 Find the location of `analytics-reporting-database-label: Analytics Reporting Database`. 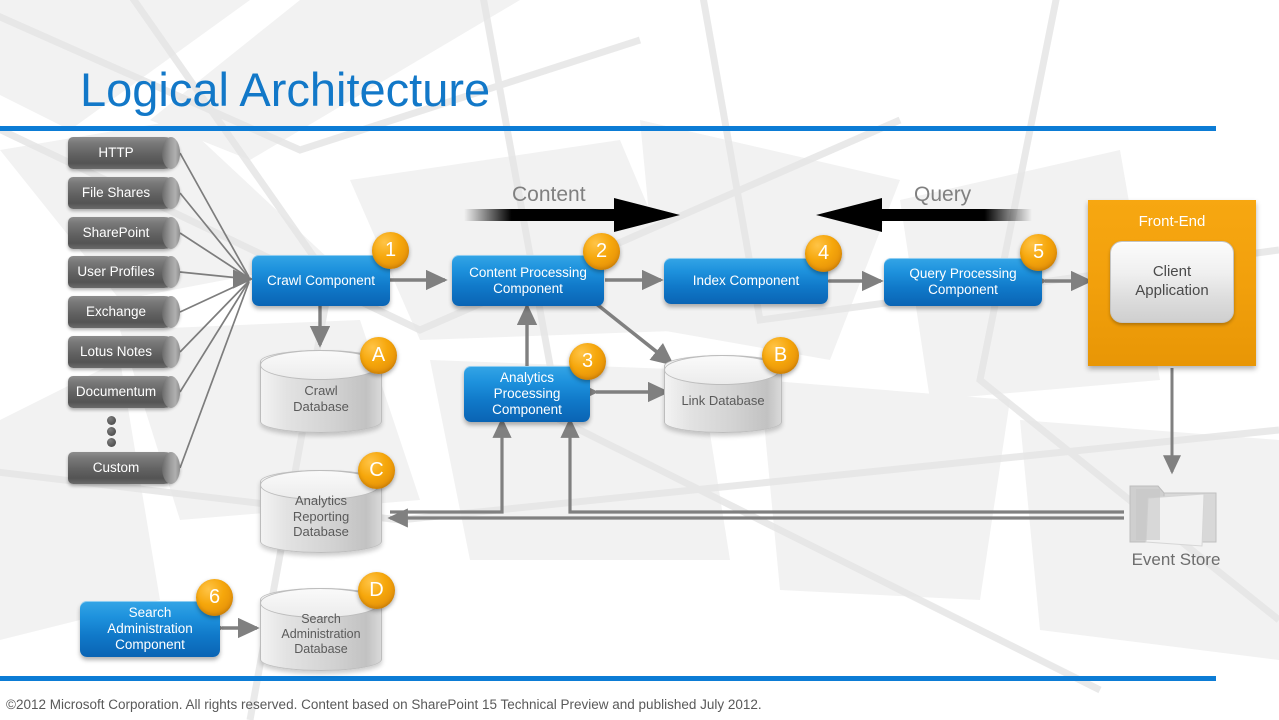

analytics-reporting-database-label: Analytics Reporting Database is located at coordinates (321, 516).